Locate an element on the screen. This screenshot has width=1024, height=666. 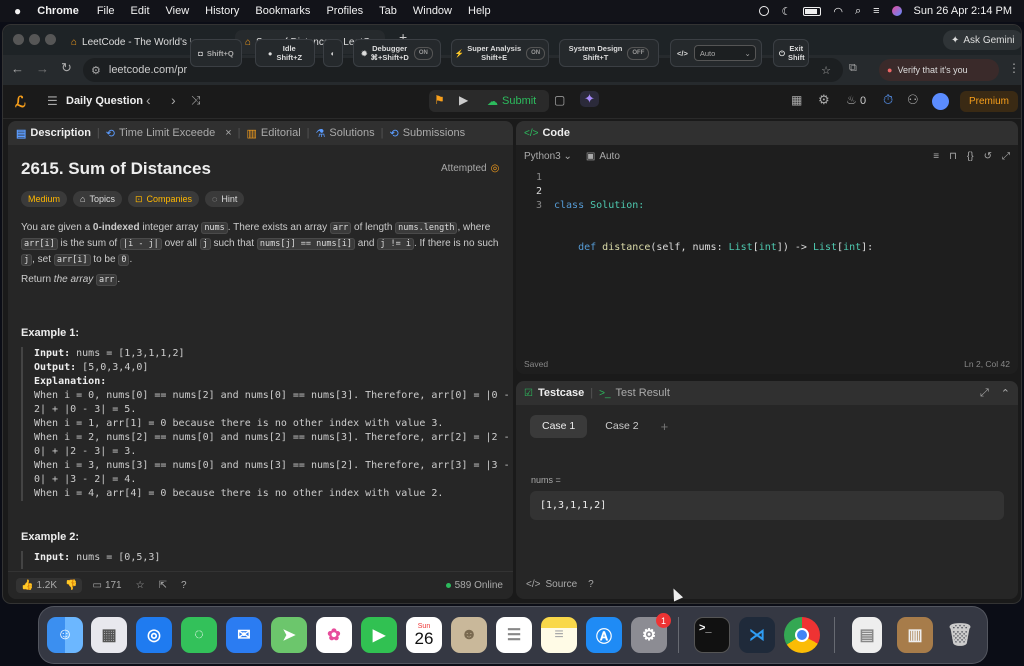
wifi-icon: ◠ is located at coordinates (838, 11).